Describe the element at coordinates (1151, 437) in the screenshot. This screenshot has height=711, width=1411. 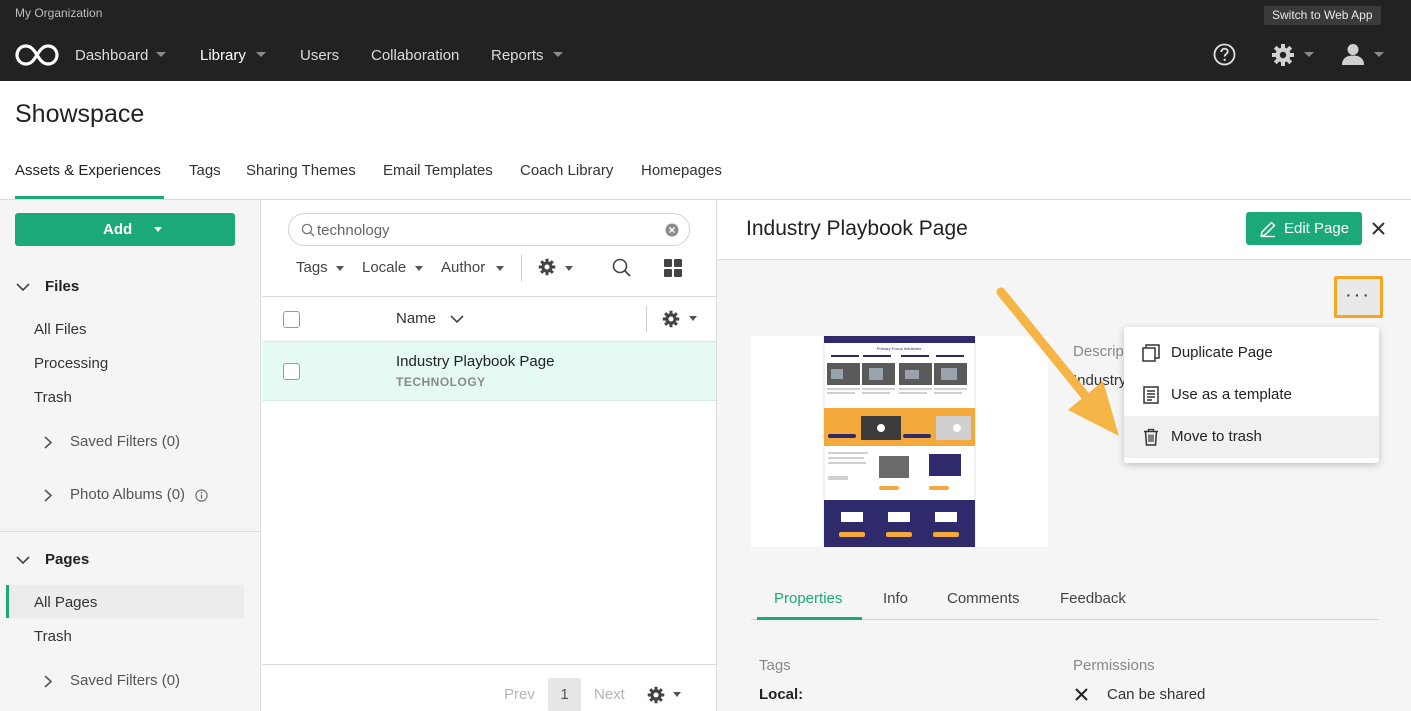
I see `trash-icon` at that location.